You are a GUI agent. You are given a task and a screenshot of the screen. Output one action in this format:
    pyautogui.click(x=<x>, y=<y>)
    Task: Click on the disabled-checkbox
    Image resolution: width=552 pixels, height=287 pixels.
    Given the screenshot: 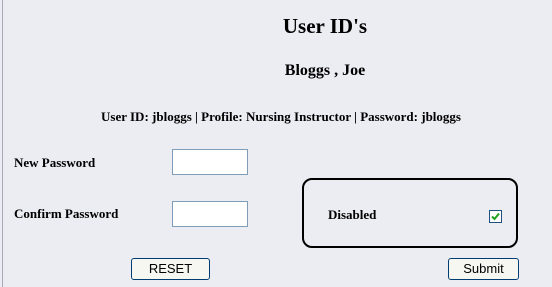 What is the action you would take?
    pyautogui.click(x=495, y=216)
    